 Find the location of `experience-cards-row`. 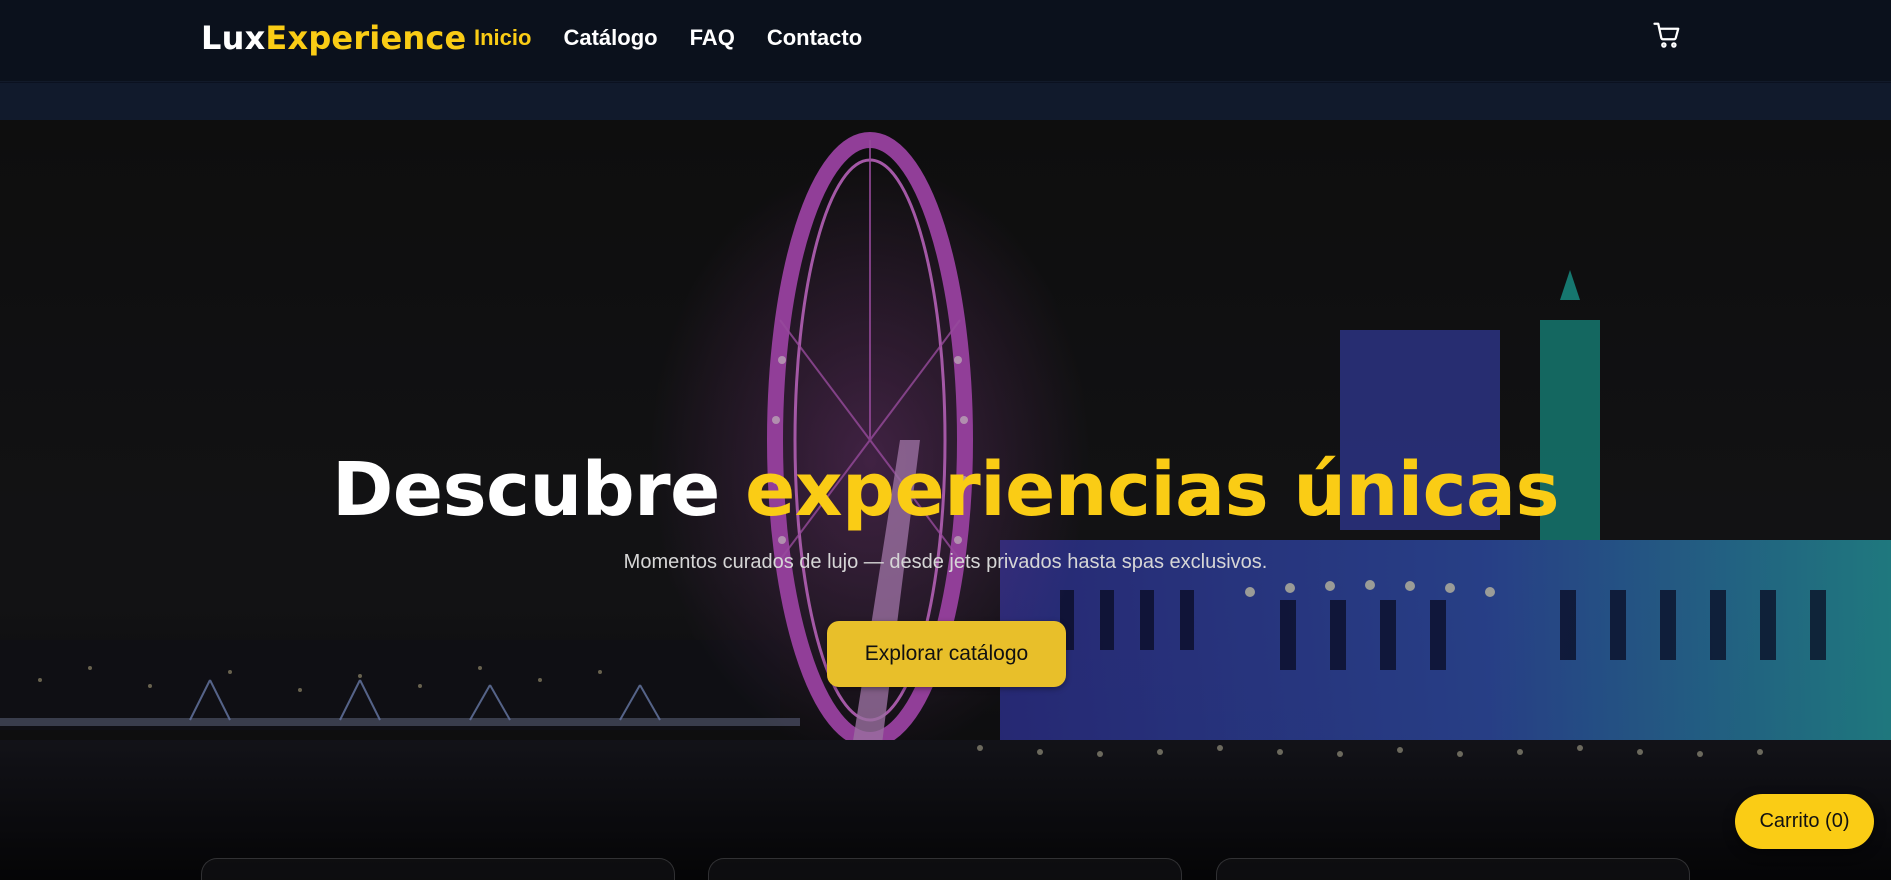

experience-cards-row is located at coordinates (945, 869).